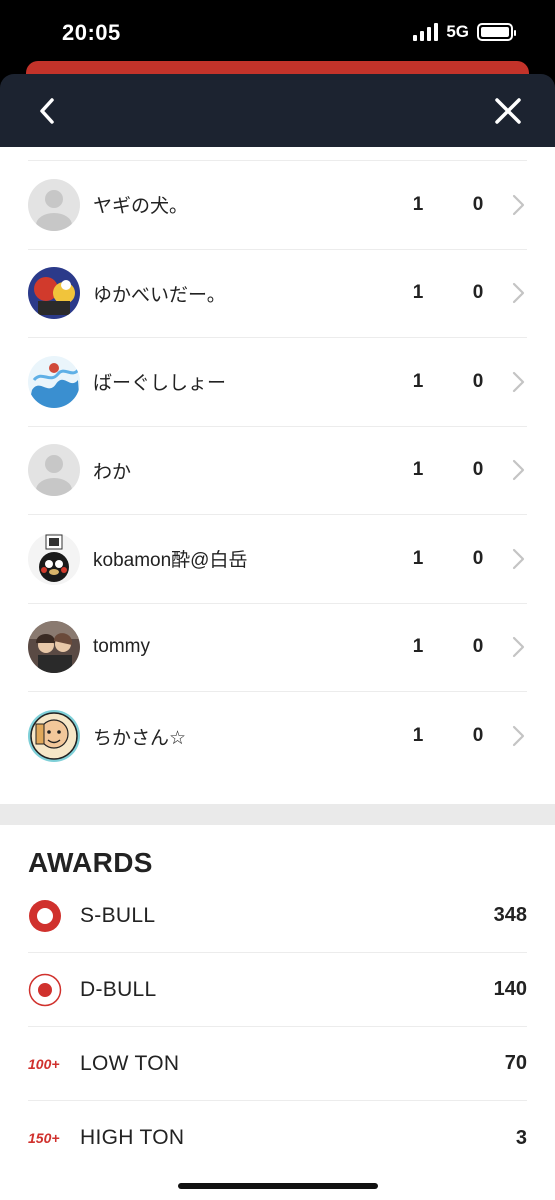 This screenshot has width=555, height=1200. What do you see at coordinates (160, 384) in the screenshot?
I see `player-name: ばーぐししょー` at bounding box center [160, 384].